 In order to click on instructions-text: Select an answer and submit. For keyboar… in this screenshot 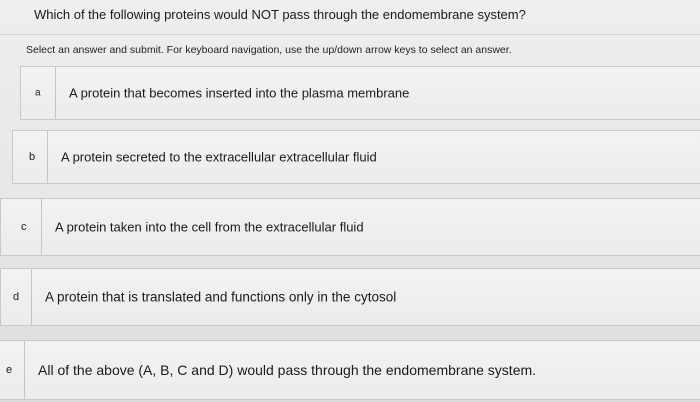, I will do `click(269, 50)`.